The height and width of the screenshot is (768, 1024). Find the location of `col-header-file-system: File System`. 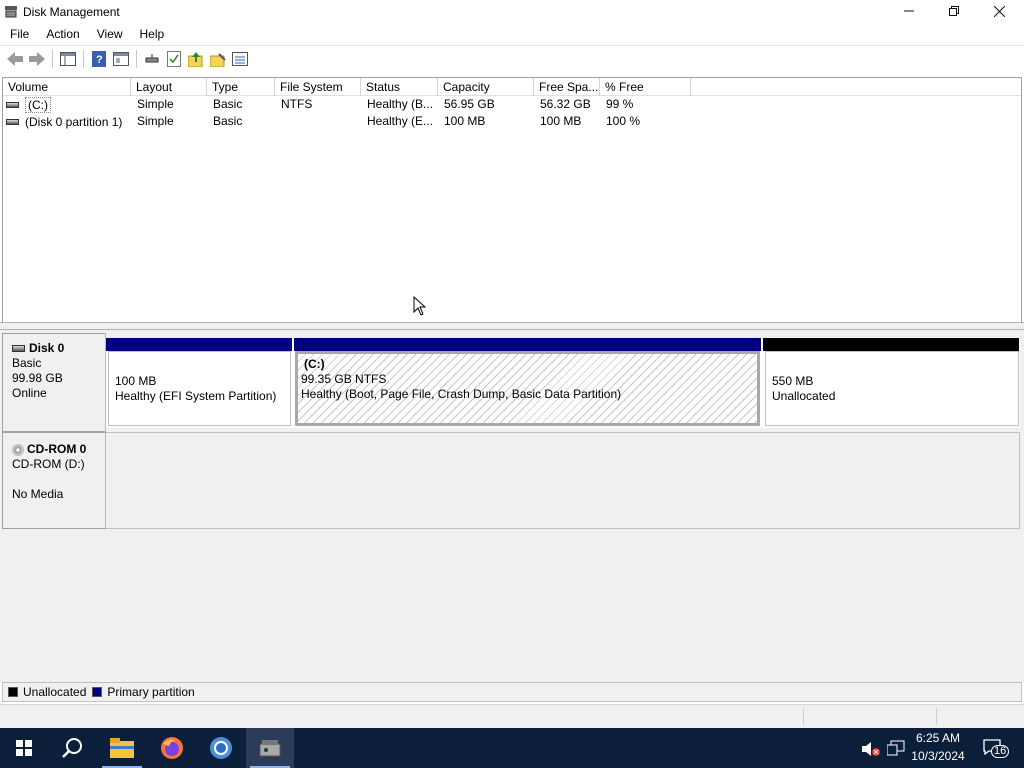

col-header-file-system: File System is located at coordinates (318, 87).